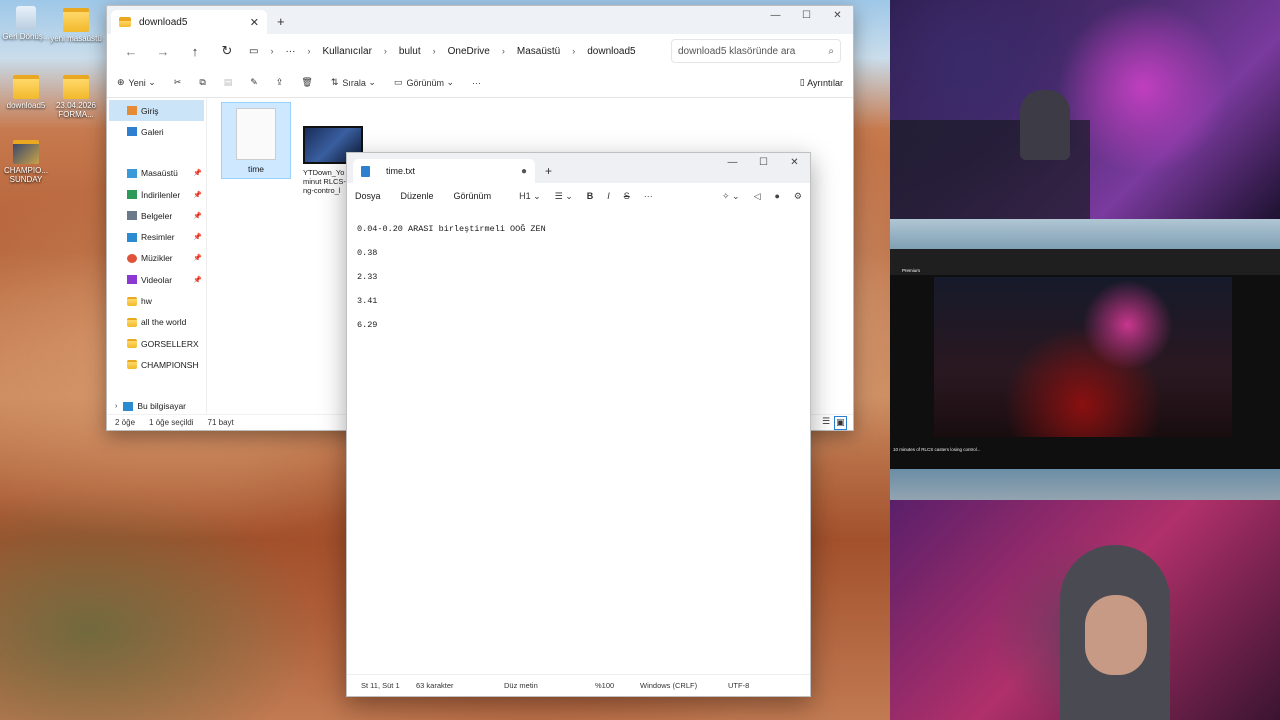  I want to click on sidebar-item-pictures: Resimler 📌, so click(156, 236).